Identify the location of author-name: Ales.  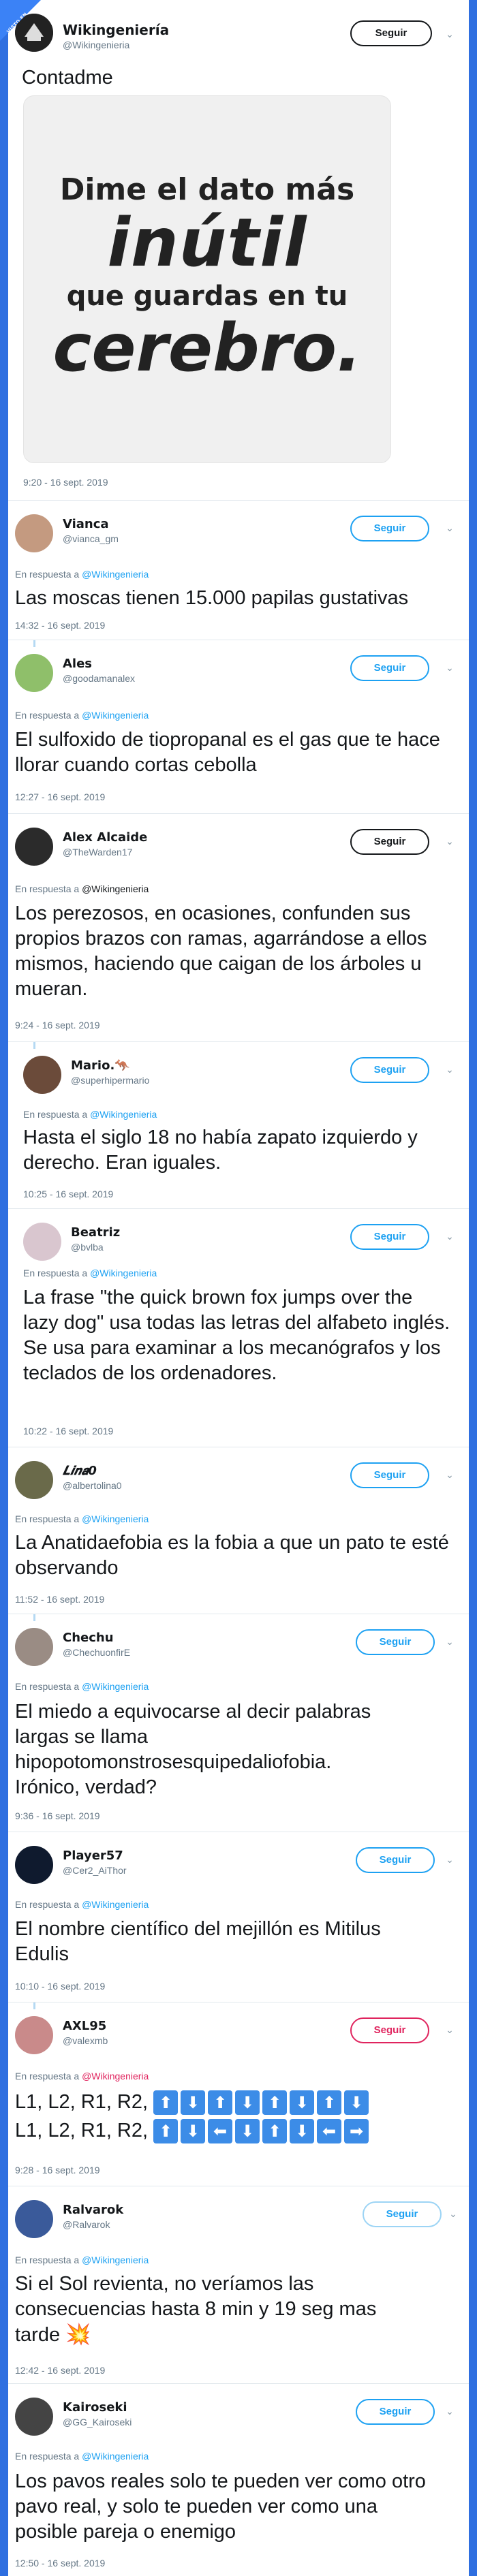
(77, 664).